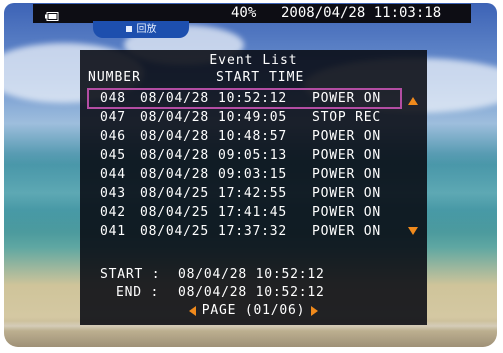 This screenshot has height=353, width=503. I want to click on event-row: 047 08/04/28 10:49:05 STOP REC, so click(253, 117).